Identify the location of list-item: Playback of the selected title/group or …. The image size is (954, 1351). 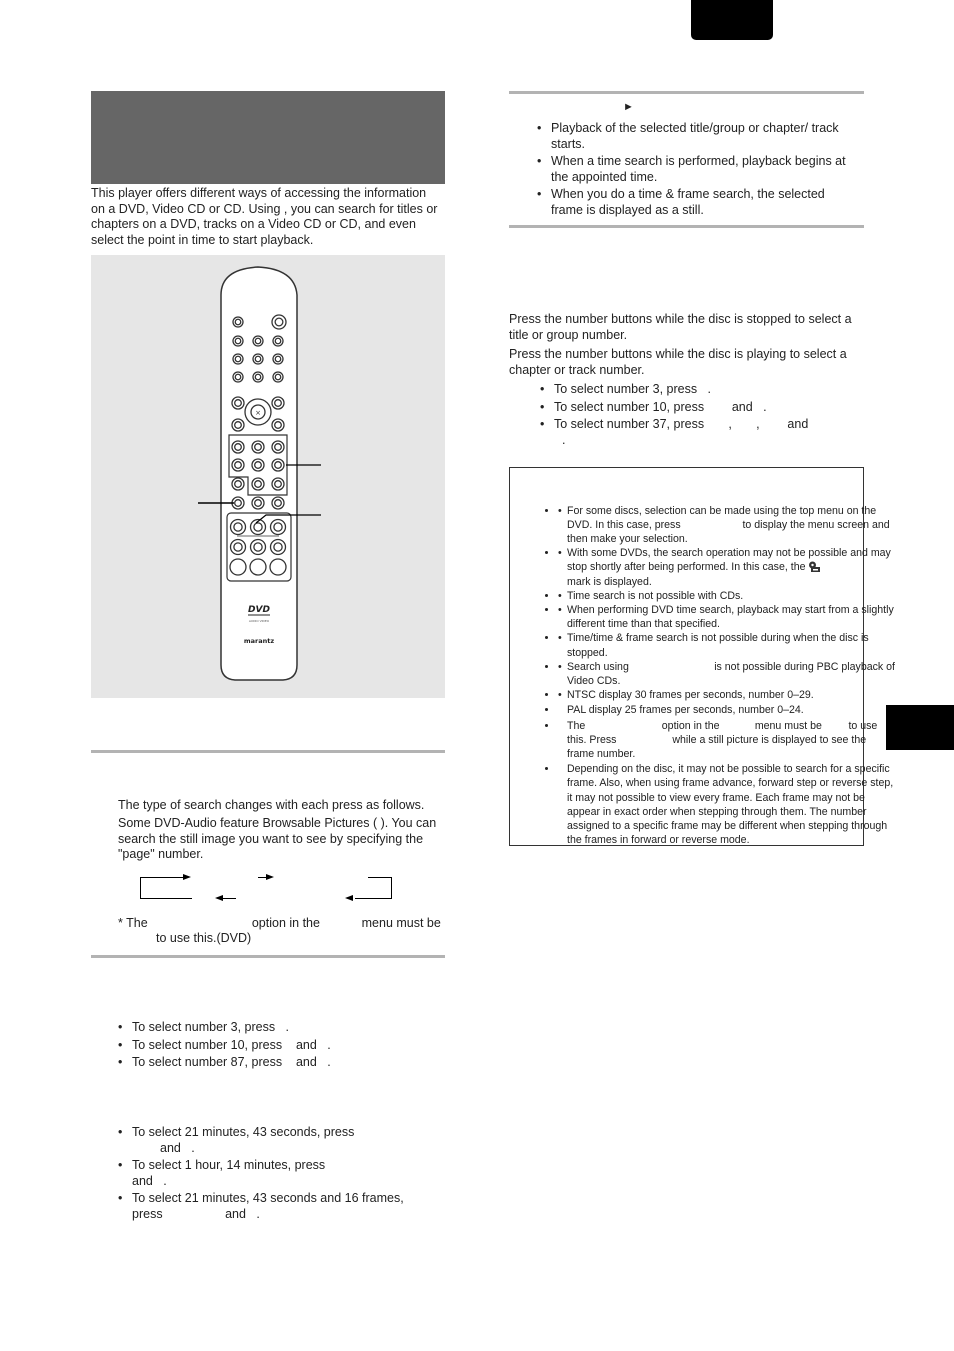
(698, 136).